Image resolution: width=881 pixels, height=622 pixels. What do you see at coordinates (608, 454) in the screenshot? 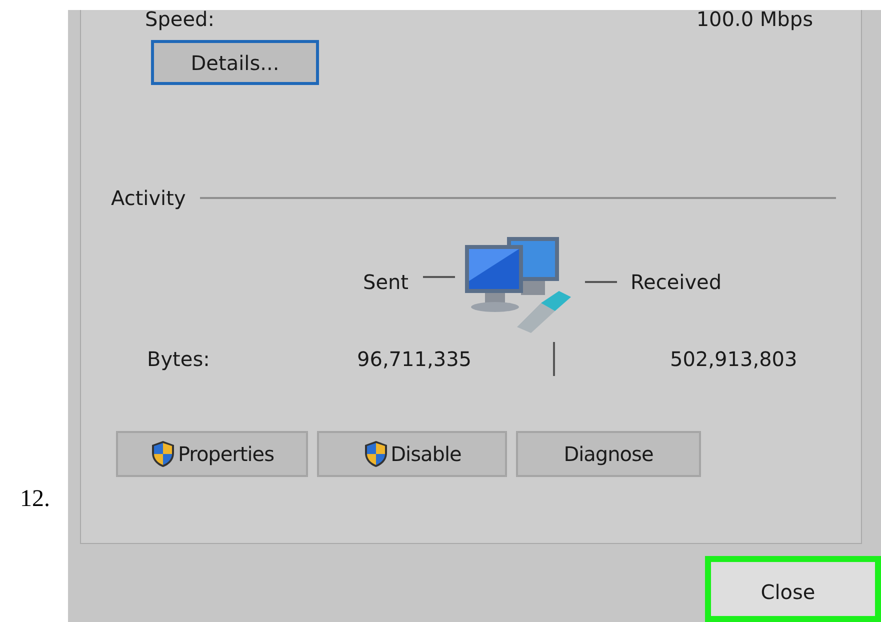
I see `dialog-button: Diagnose` at bounding box center [608, 454].